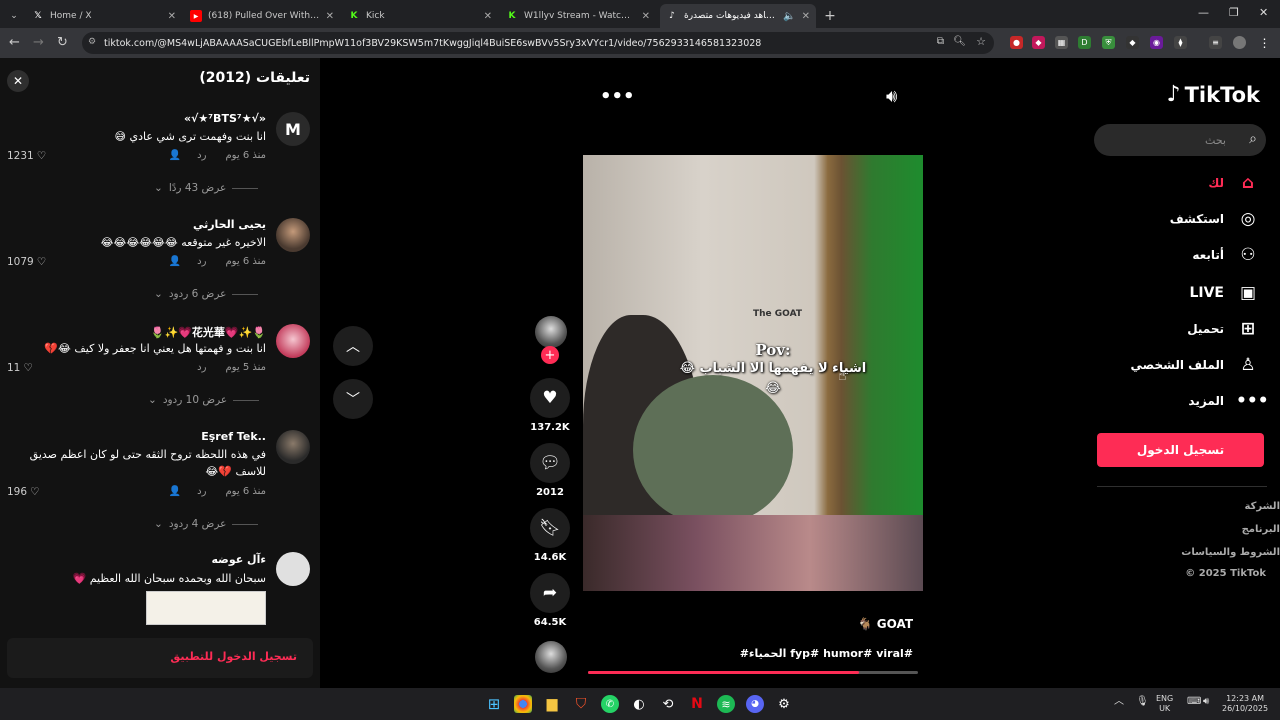 Image resolution: width=1280 pixels, height=720 pixels. Describe the element at coordinates (830, 16) in the screenshot. I see `new-tab-button: +` at that location.